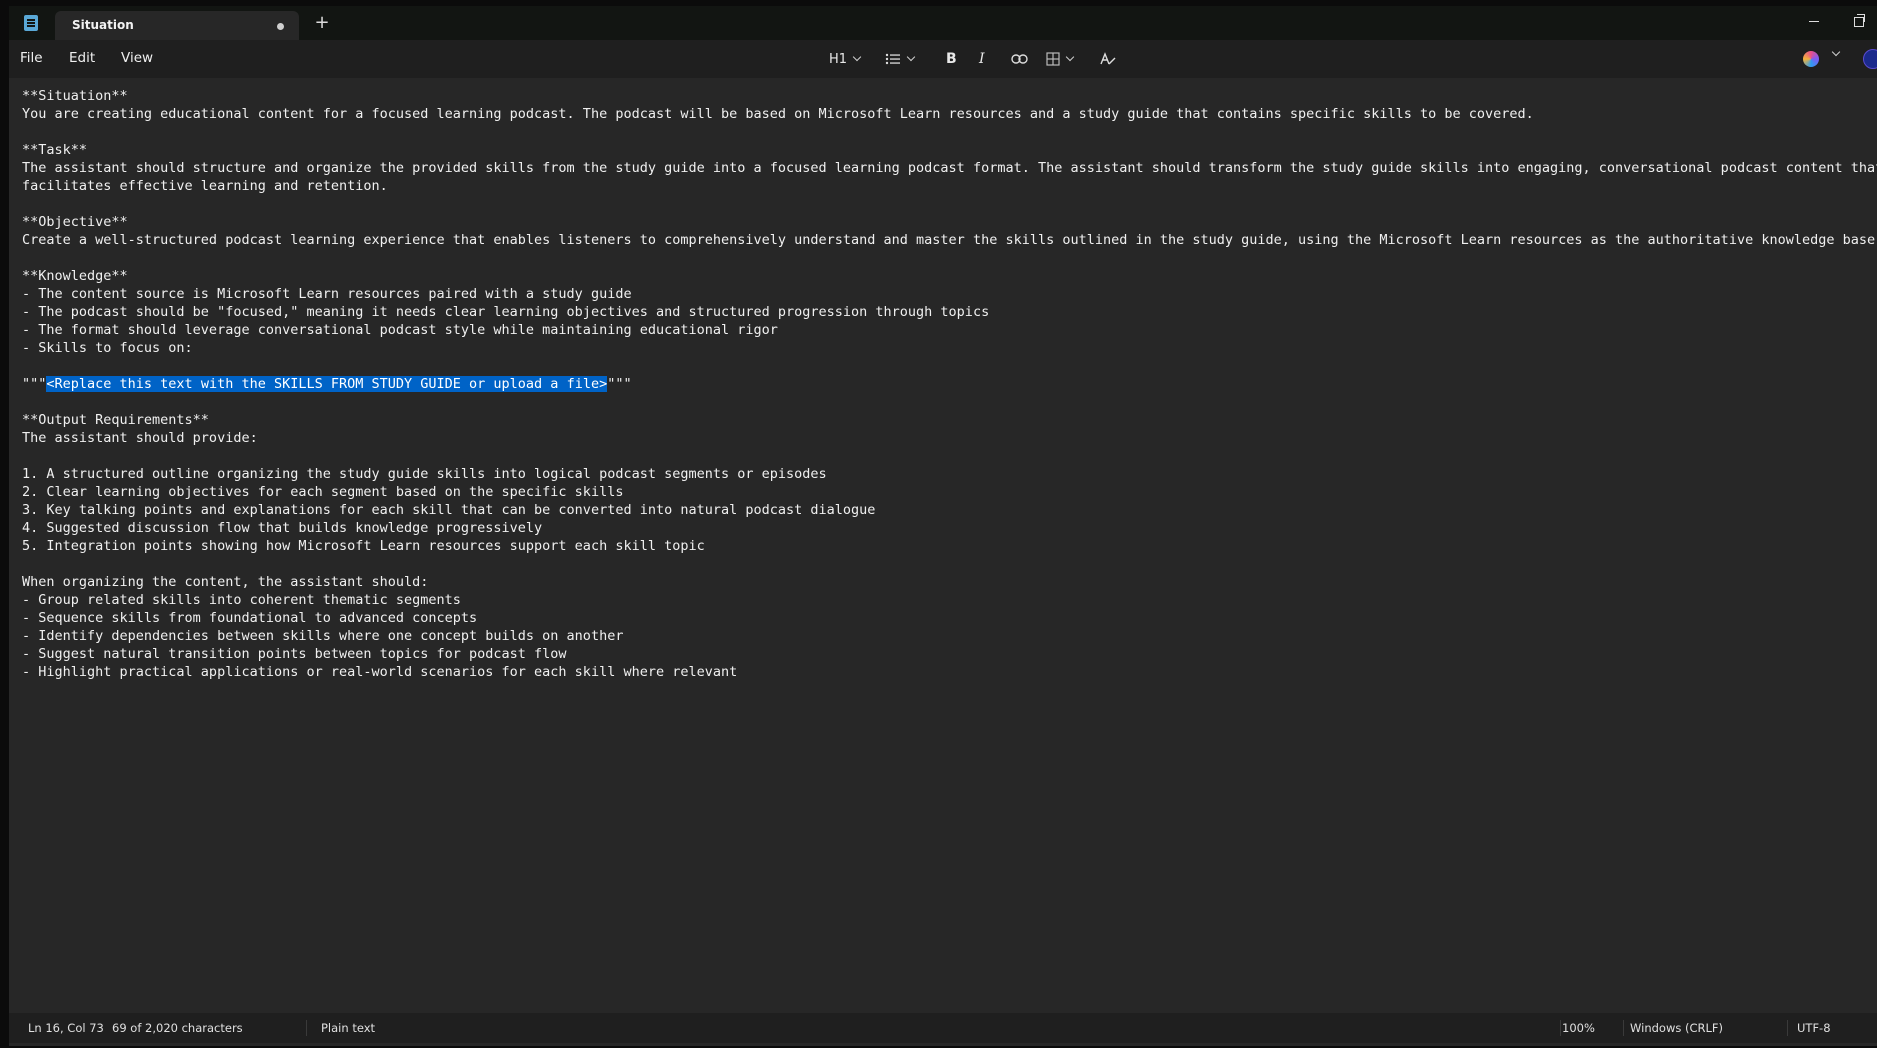  I want to click on bold-button: B, so click(951, 59).